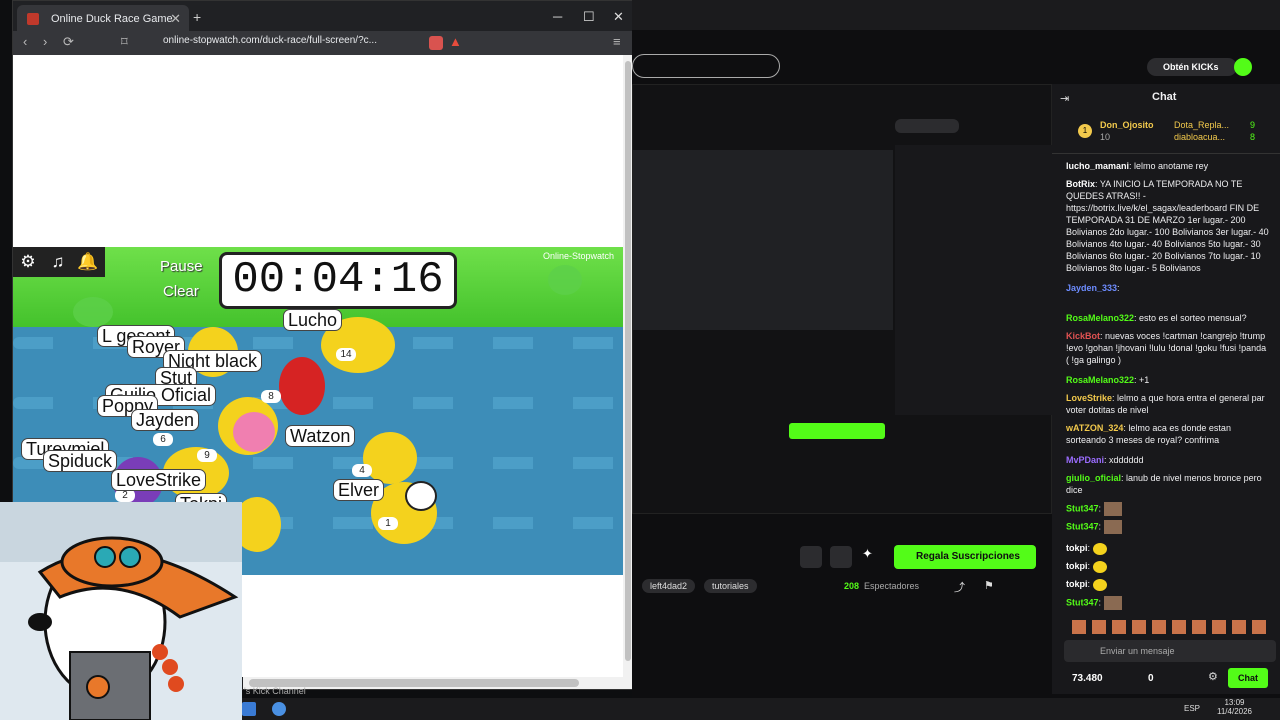 The height and width of the screenshot is (720, 1280). Describe the element at coordinates (455, 41) in the screenshot. I see `rewards-icon: ▲` at that location.